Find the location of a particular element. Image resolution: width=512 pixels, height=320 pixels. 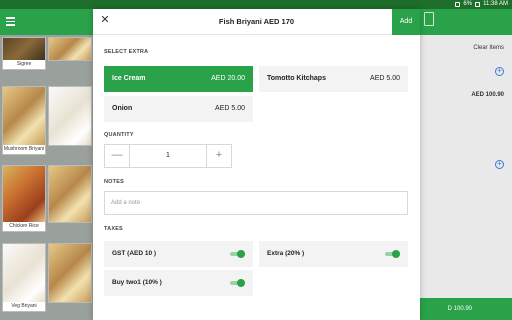

battery-level: 6% is located at coordinates (468, 4).